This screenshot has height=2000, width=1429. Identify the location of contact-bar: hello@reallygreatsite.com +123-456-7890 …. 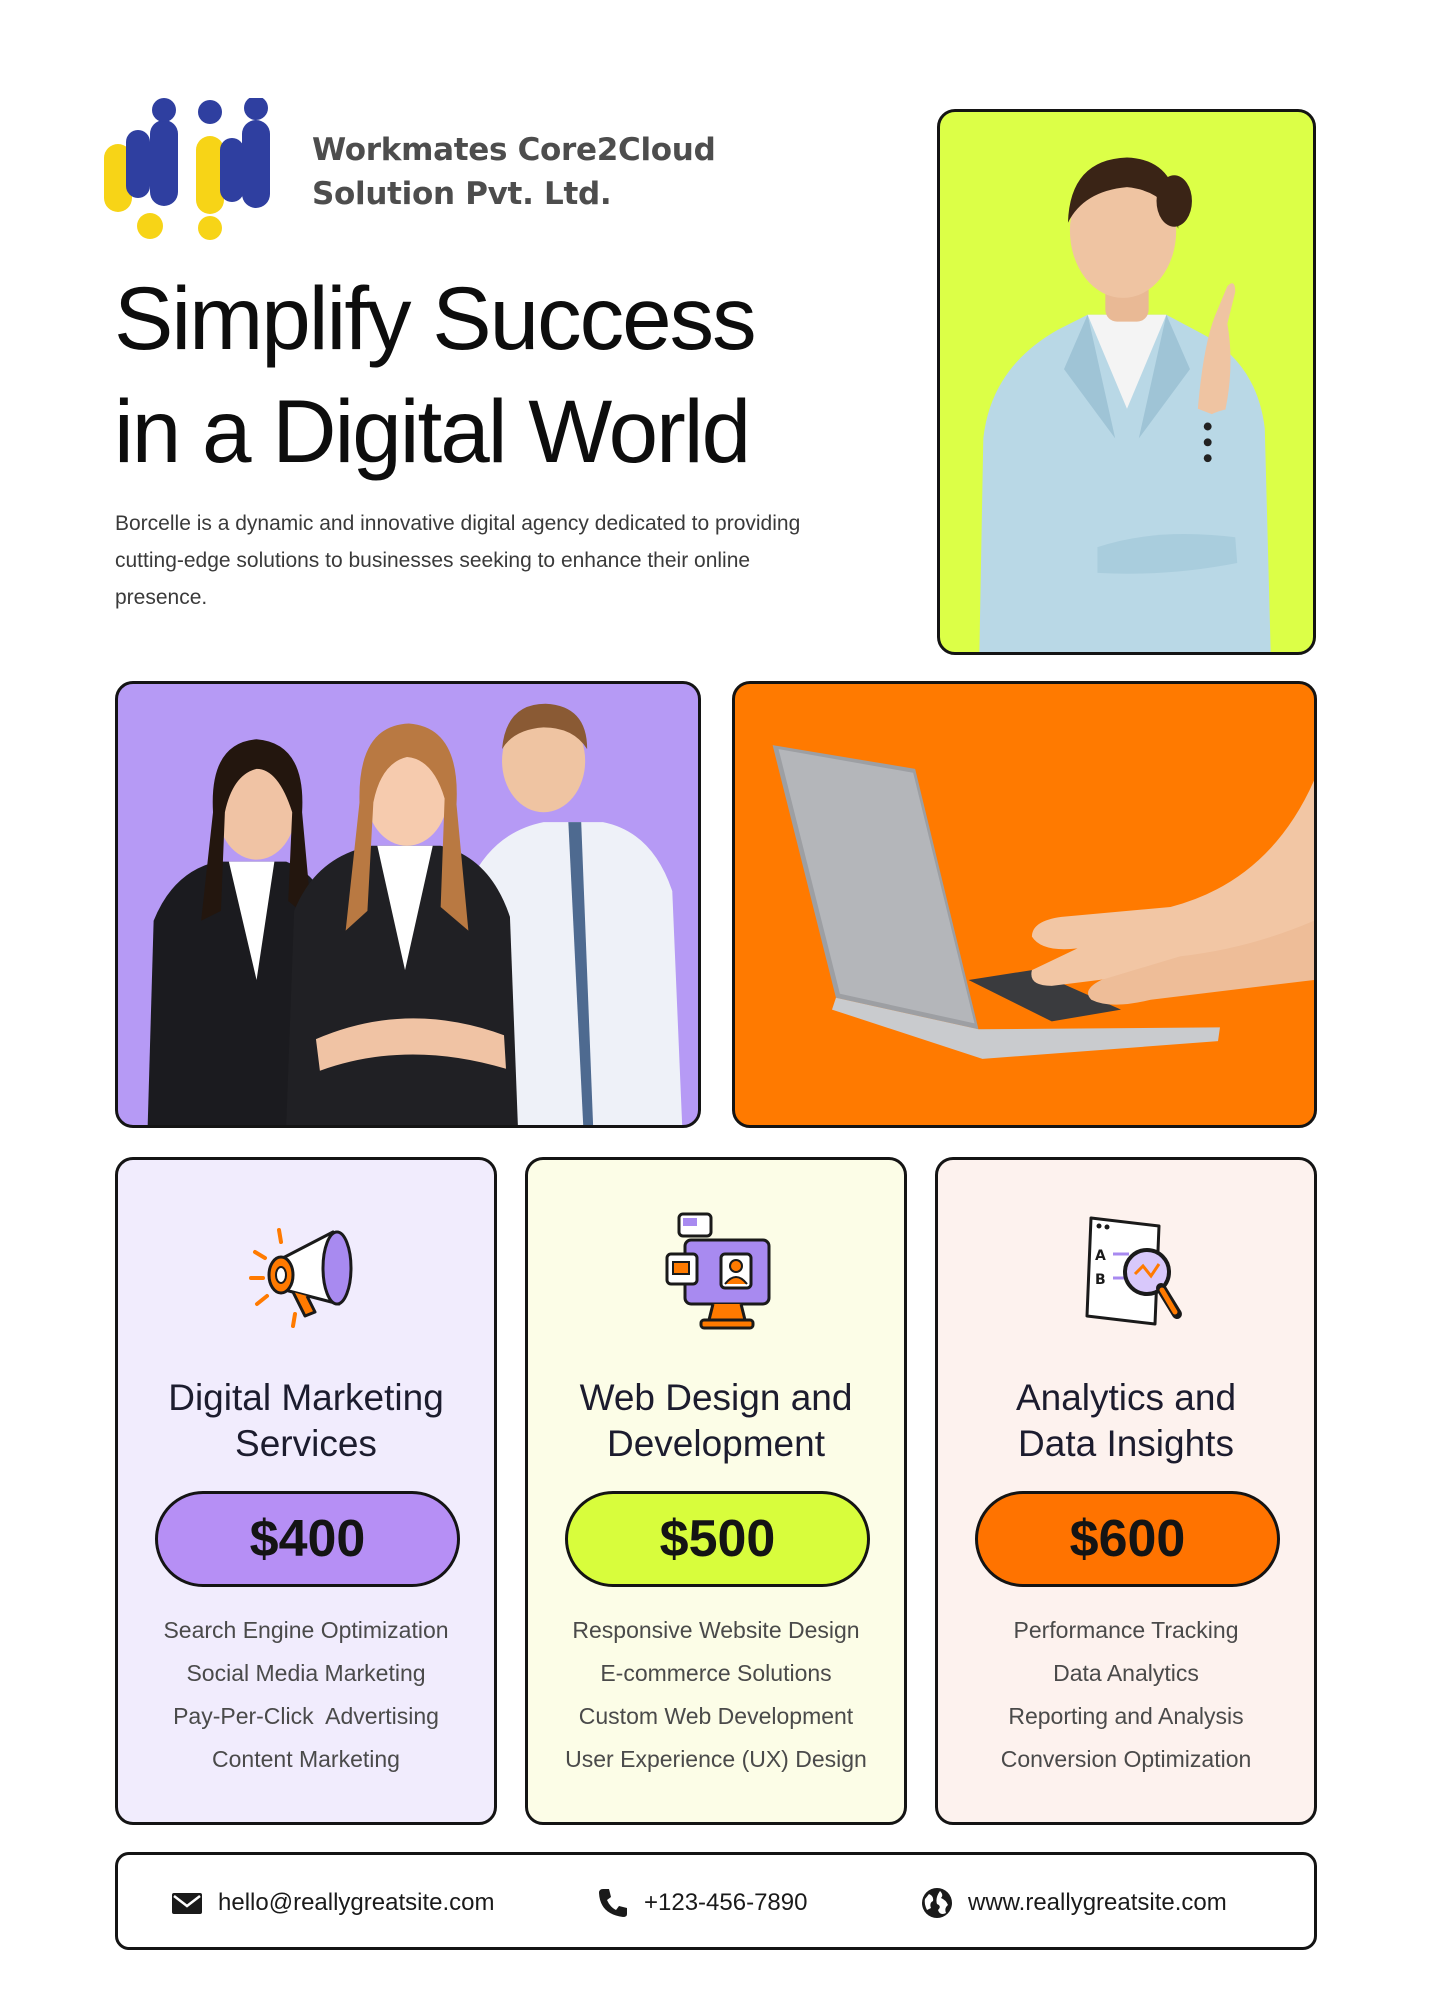
(716, 1901).